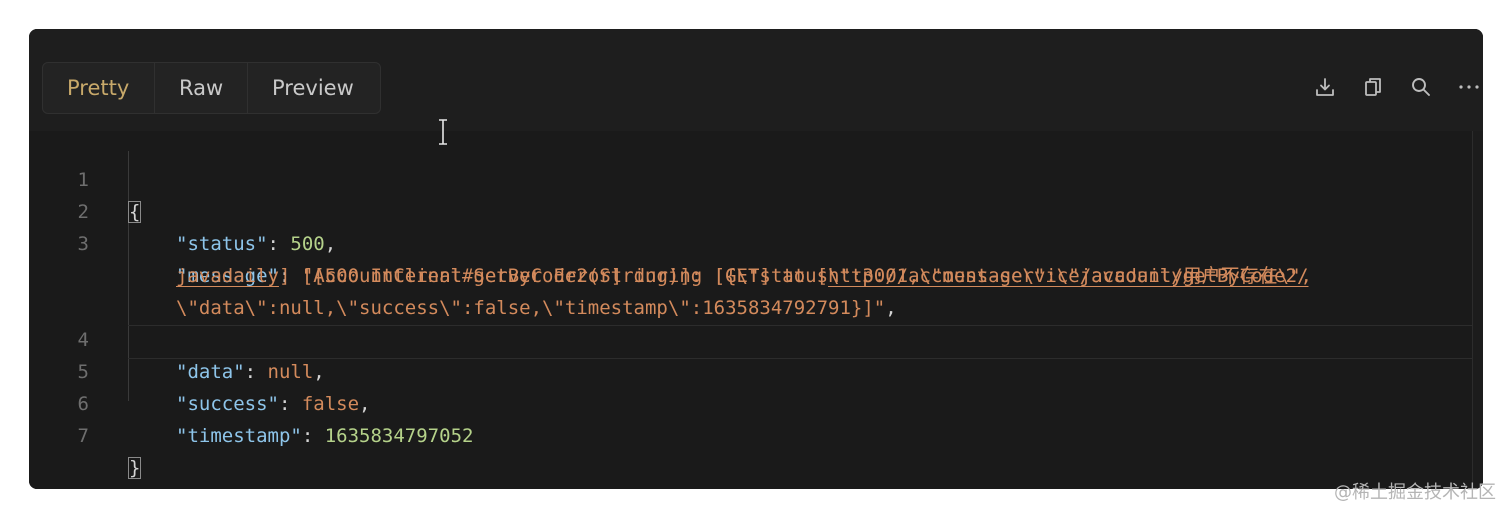  Describe the element at coordinates (1415, 492) in the screenshot. I see `watermark: @稀土掘金技术社区` at that location.